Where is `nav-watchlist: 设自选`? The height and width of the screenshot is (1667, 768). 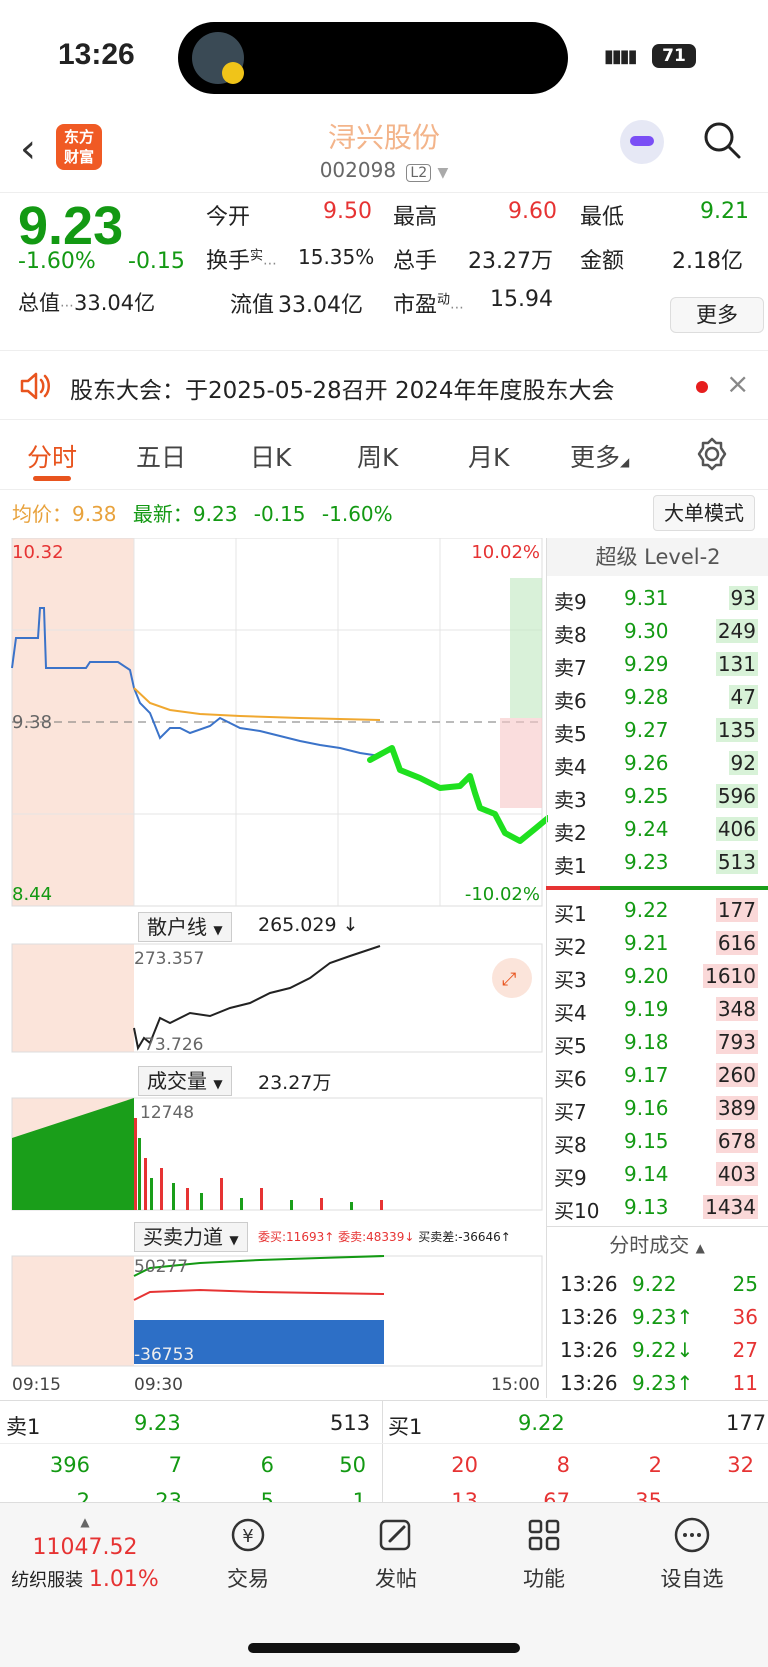
nav-watchlist: 设自选 is located at coordinates (692, 1554).